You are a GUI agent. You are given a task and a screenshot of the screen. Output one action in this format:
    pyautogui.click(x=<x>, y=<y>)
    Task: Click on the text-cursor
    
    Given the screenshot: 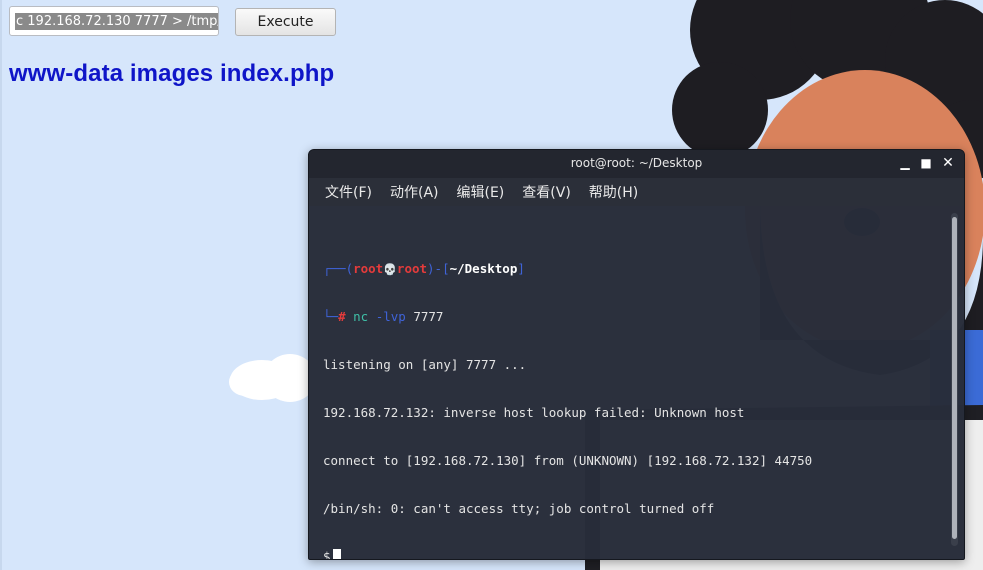 What is the action you would take?
    pyautogui.click(x=336, y=554)
    